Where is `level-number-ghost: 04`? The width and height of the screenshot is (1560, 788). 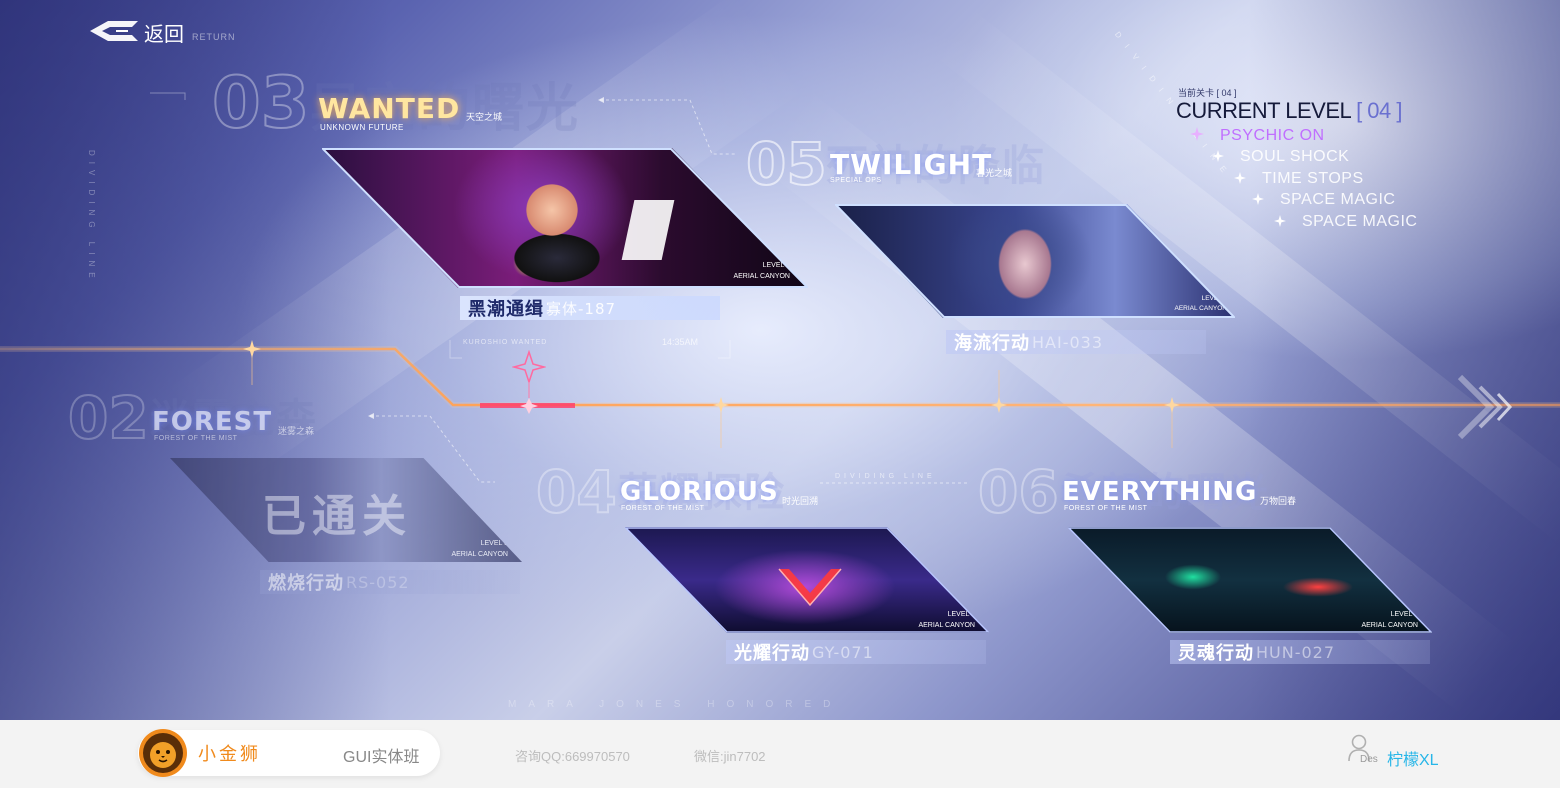
level-number-ghost: 04 is located at coordinates (576, 492).